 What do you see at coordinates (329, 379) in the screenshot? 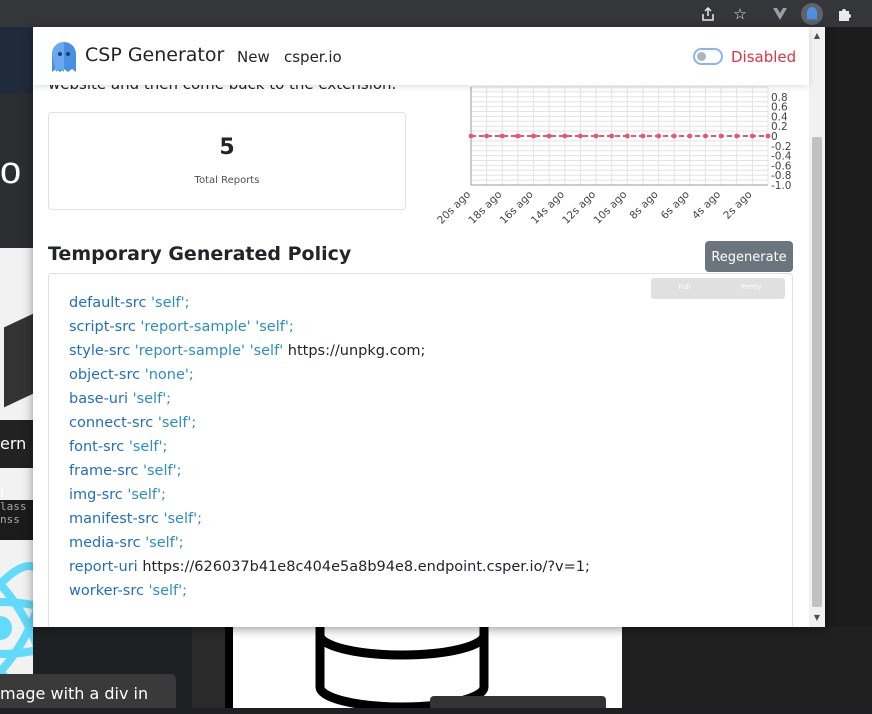
I see `policy-line: object-src 'none';` at bounding box center [329, 379].